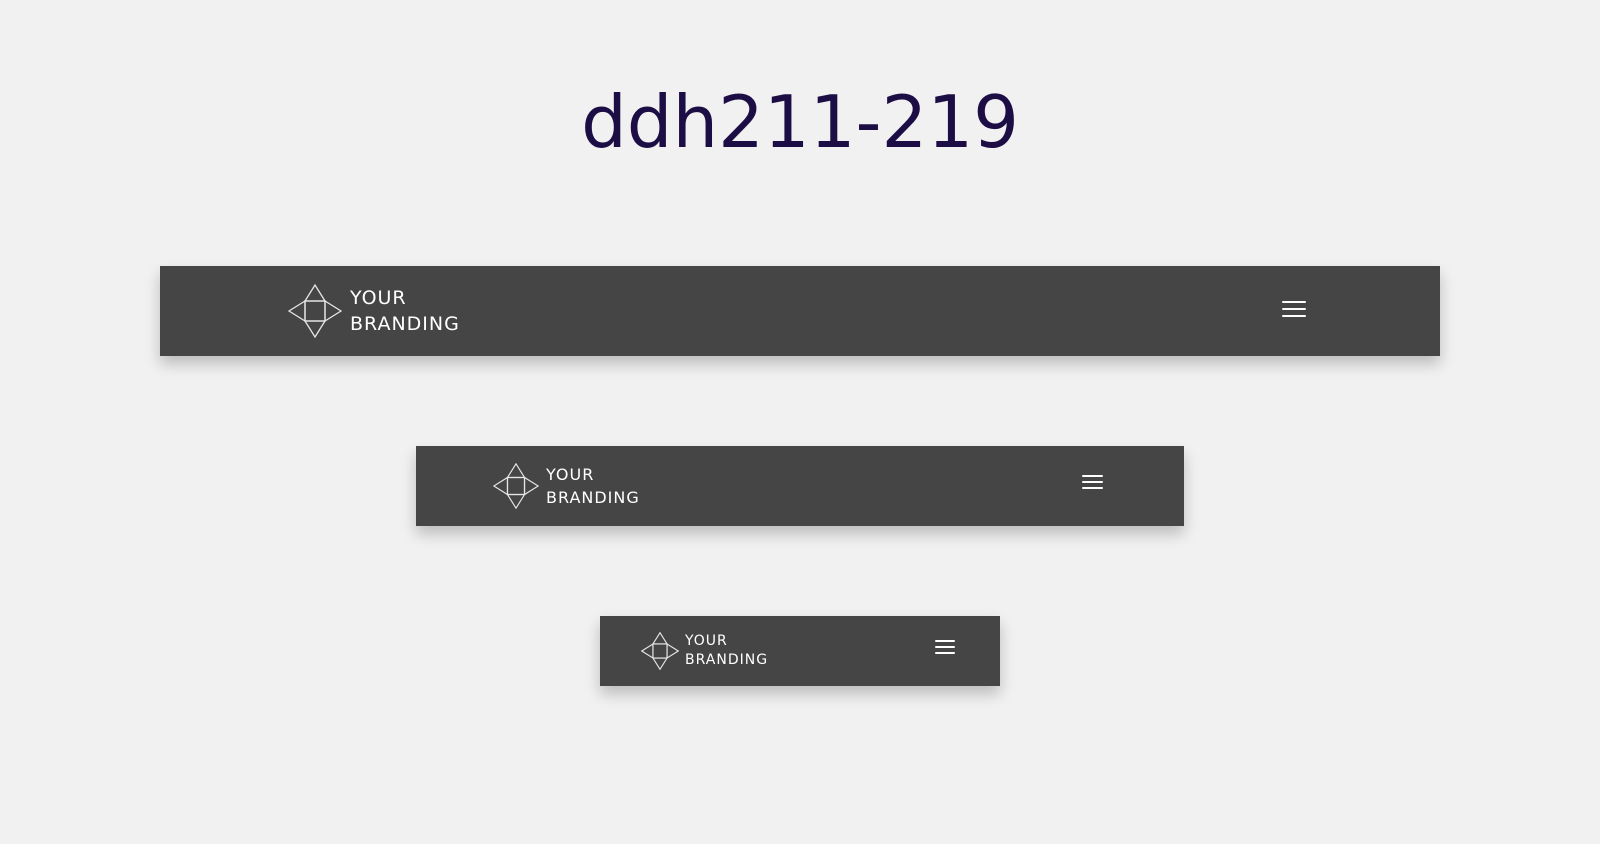 This screenshot has width=1600, height=844. I want to click on navbar-medium: YOUR BRANDING, so click(800, 486).